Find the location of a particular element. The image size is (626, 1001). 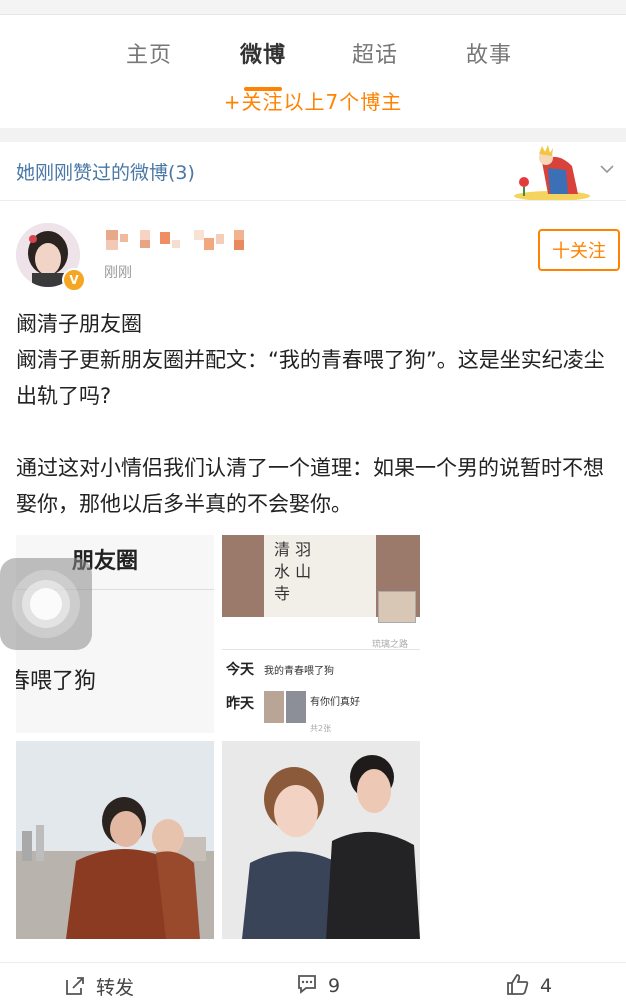

today-text: 我的青春喂了狗 is located at coordinates (299, 671).